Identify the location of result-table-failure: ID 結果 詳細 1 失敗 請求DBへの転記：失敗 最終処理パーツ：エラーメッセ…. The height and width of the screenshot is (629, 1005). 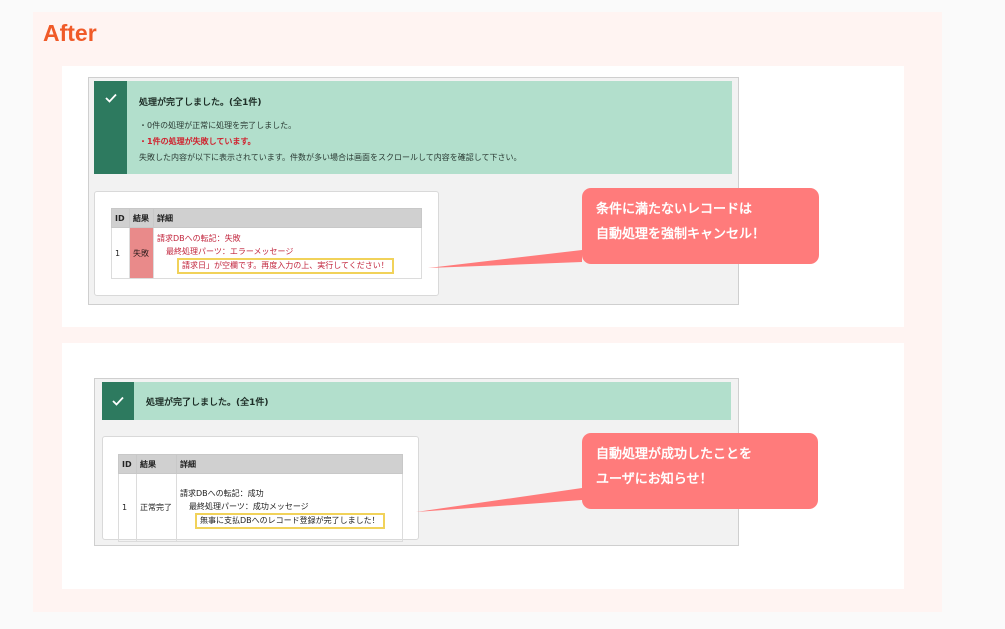
(266, 243).